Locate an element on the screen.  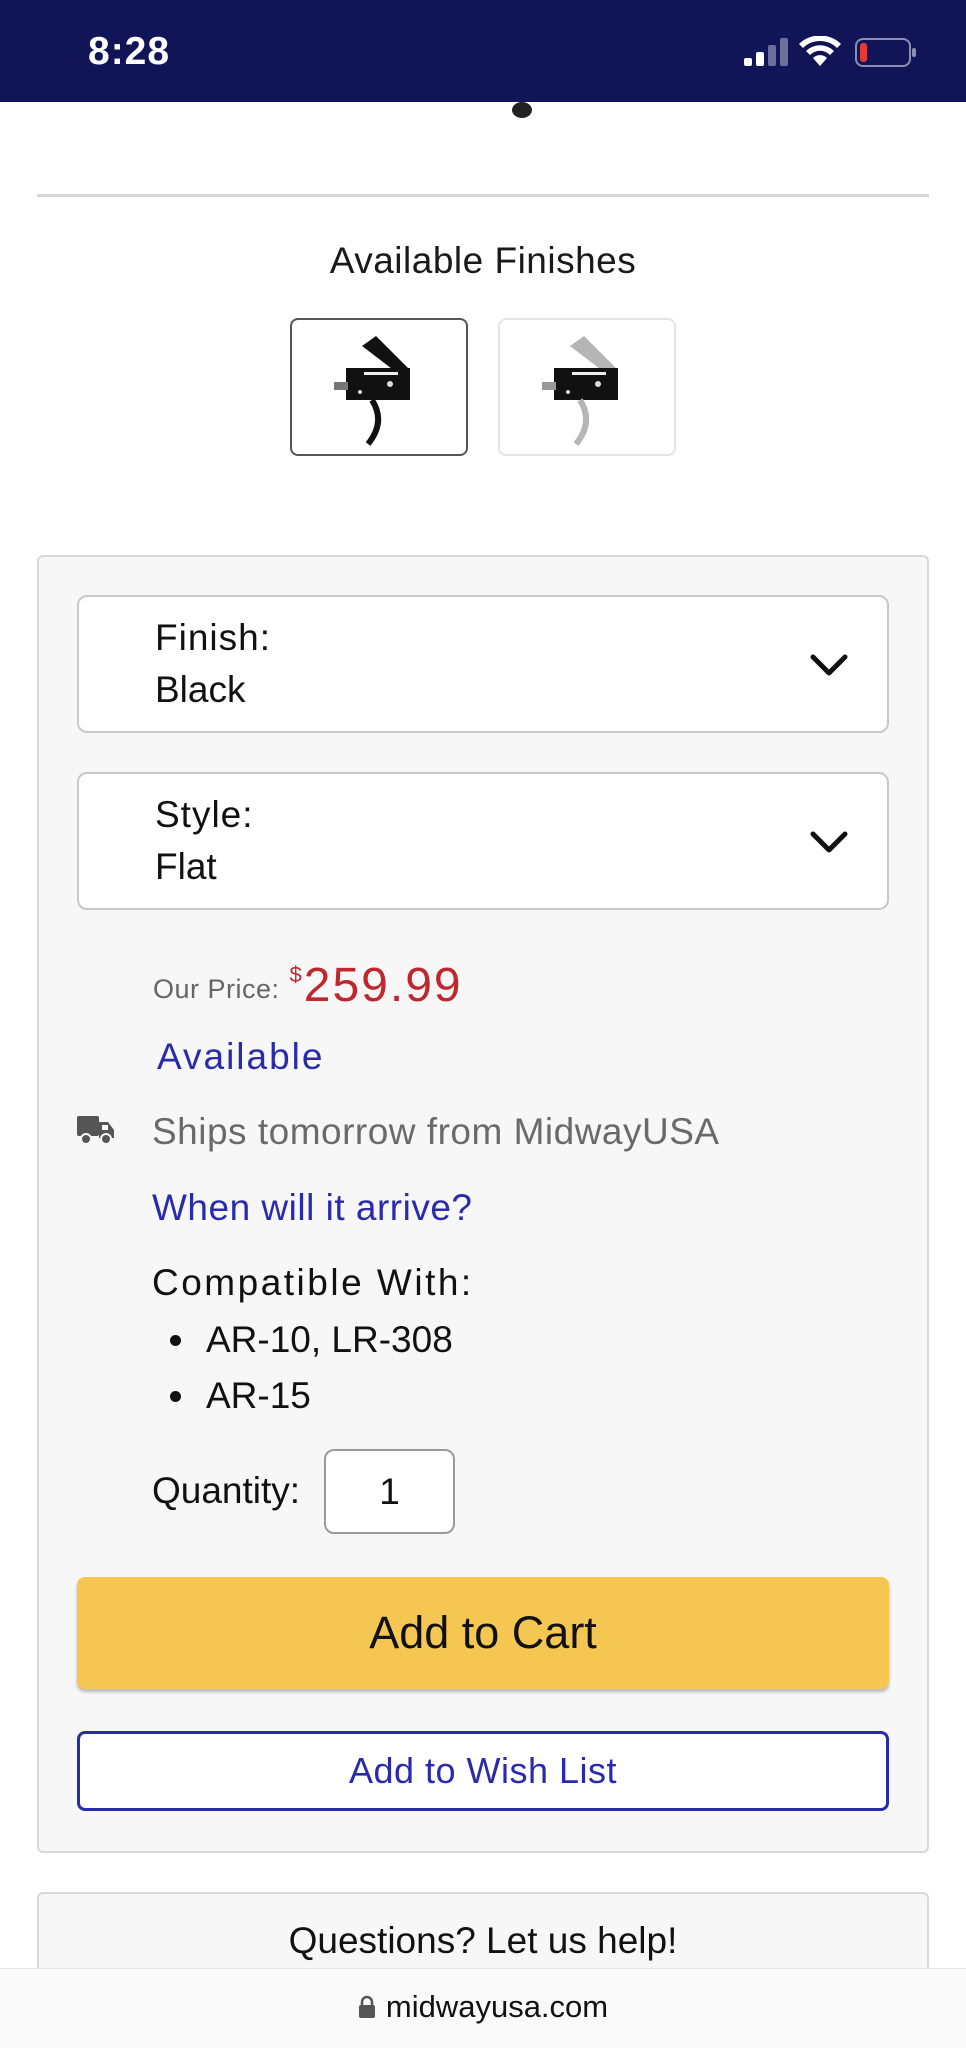
quantity-label: Quantity: is located at coordinates (226, 1490).